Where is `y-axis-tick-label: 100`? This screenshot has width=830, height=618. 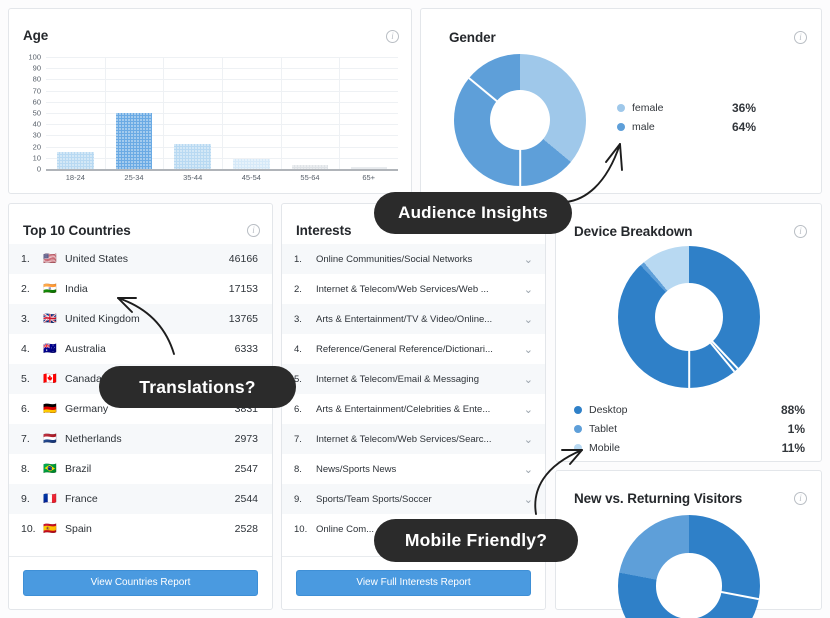
y-axis-tick-label: 100 is located at coordinates (34, 57).